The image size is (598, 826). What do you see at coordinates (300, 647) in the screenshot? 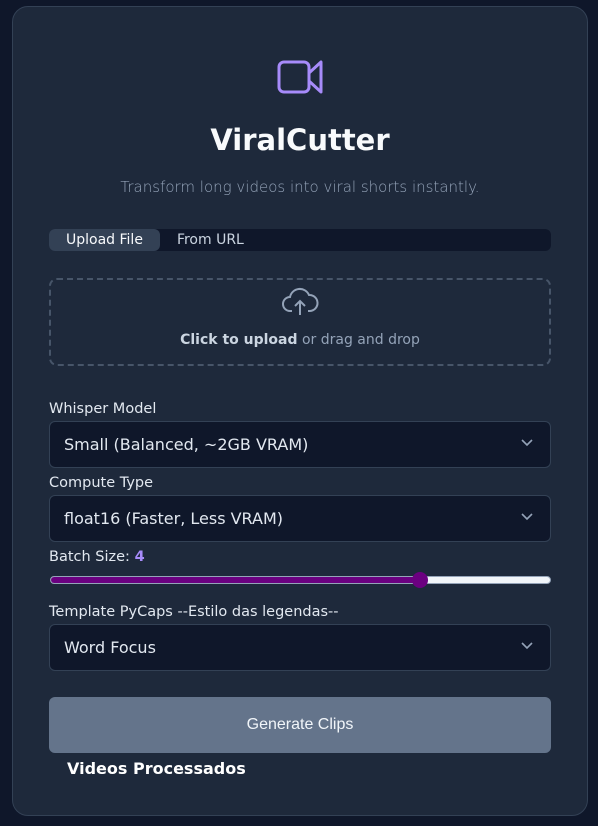
I see `template-select: Word Focus` at bounding box center [300, 647].